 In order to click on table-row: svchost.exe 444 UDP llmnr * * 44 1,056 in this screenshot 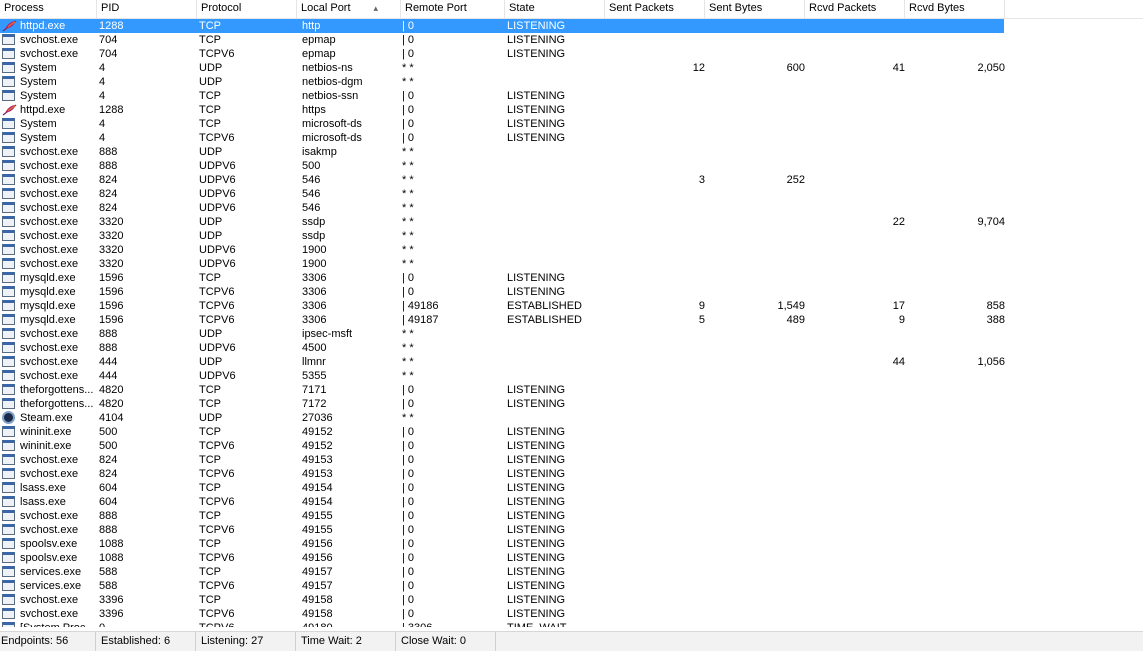, I will do `click(571, 362)`.